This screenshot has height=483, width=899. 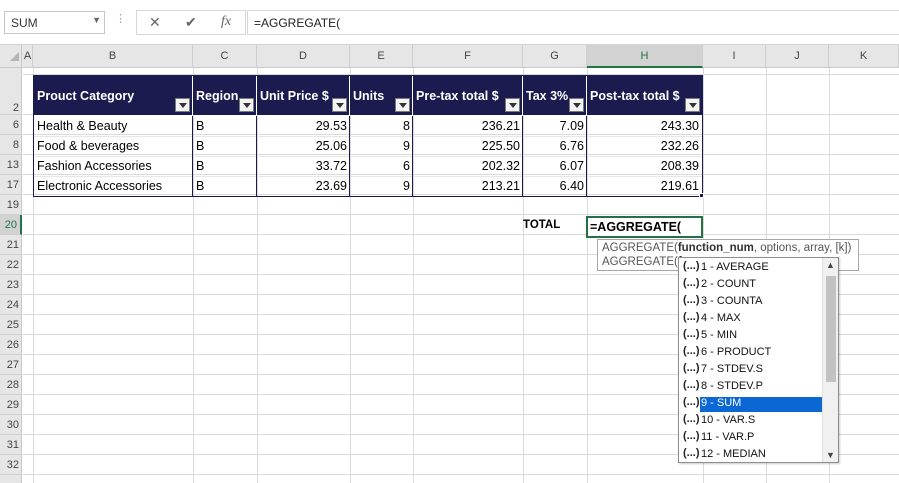 What do you see at coordinates (11, 165) in the screenshot?
I see `row-header: 13` at bounding box center [11, 165].